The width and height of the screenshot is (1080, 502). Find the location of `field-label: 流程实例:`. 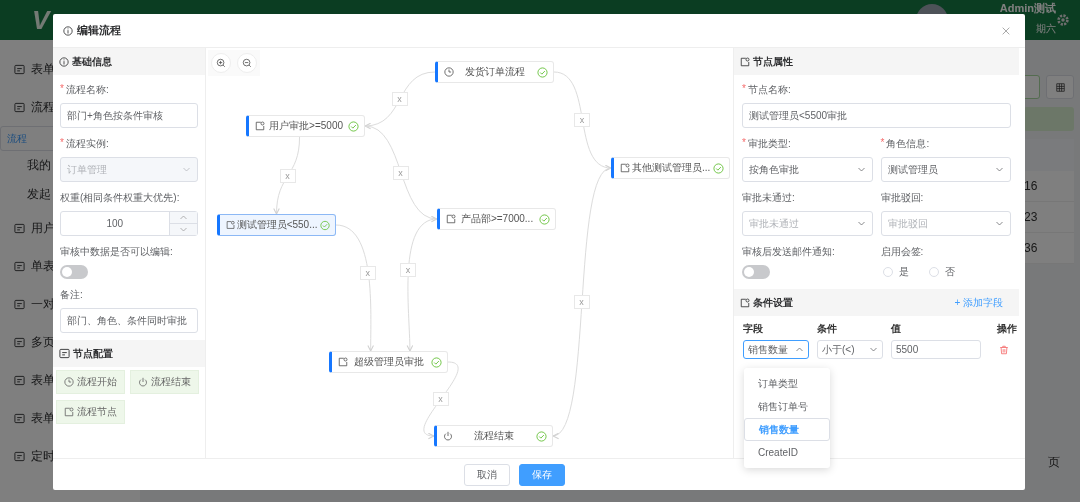

field-label: 流程实例: is located at coordinates (87, 144).